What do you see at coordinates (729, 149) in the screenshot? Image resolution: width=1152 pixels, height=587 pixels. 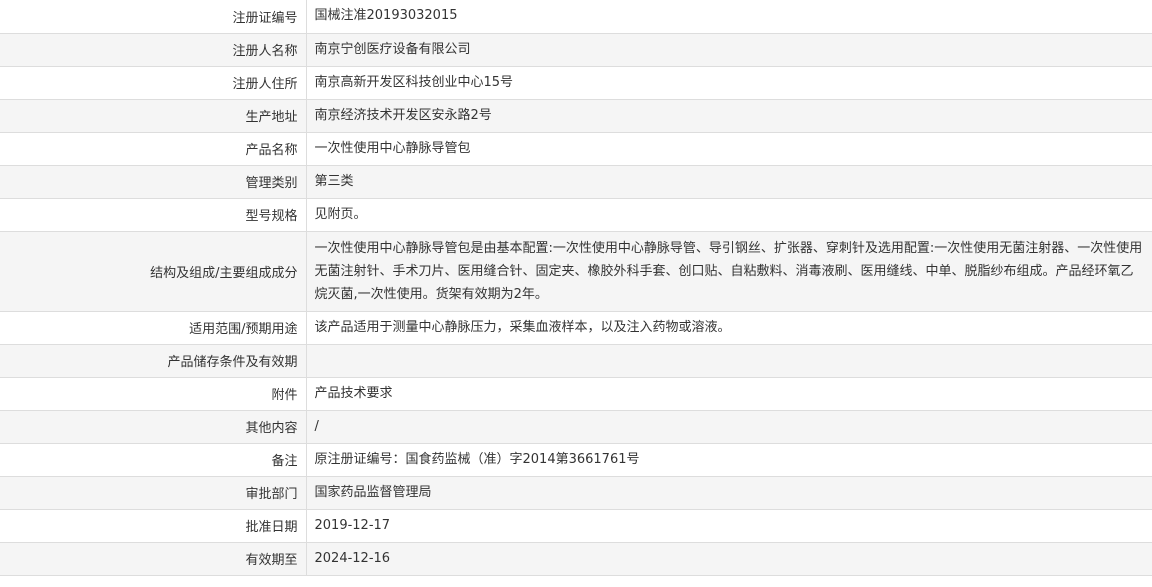 I see `row-value: 一次性使用中心静脉导管包` at bounding box center [729, 149].